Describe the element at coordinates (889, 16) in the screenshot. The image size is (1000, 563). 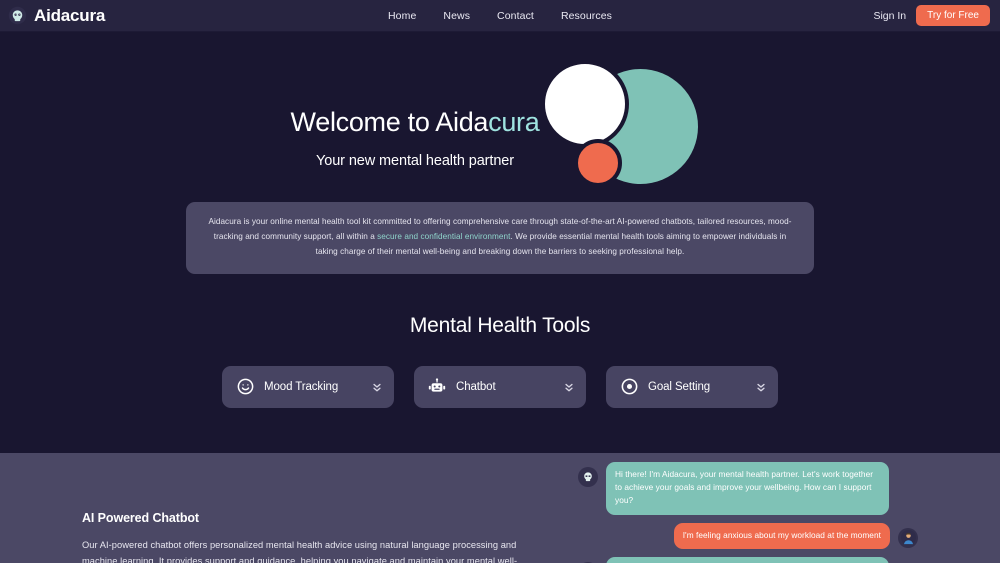
I see `sign-in-link: Sign In` at that location.